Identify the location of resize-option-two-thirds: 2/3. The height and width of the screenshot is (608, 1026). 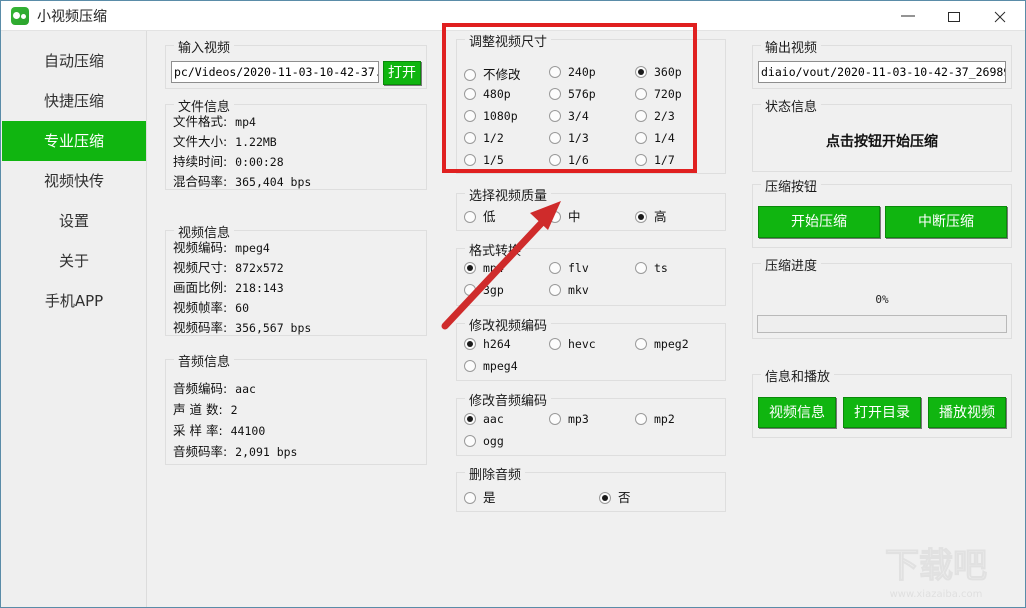
(655, 115).